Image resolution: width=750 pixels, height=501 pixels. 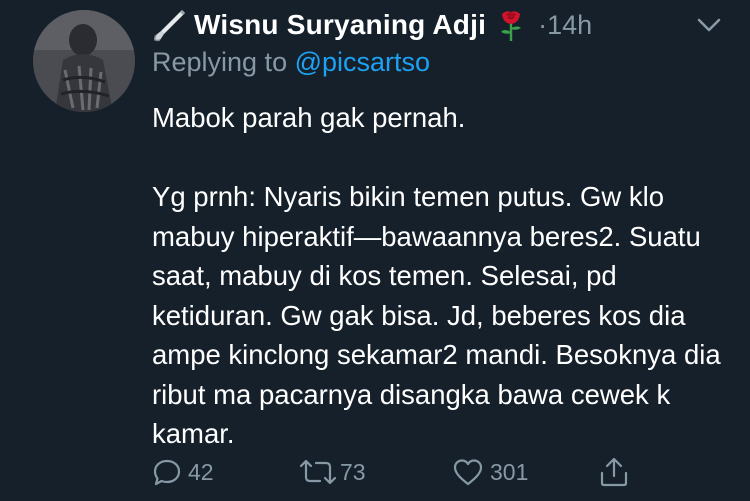 I want to click on reply-button: 42, so click(x=183, y=472).